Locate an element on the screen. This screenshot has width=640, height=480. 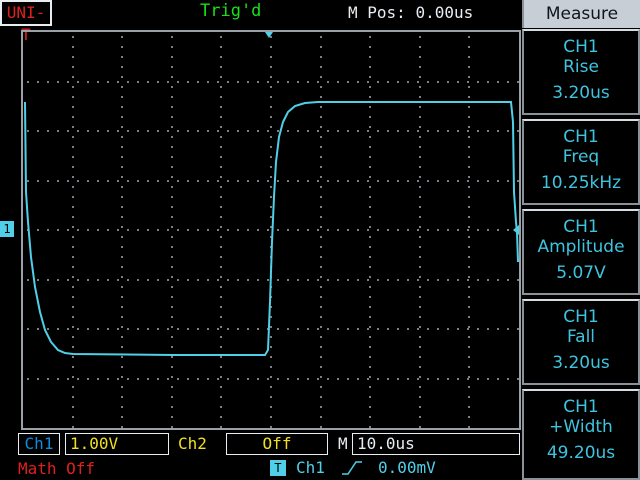
timebase-value: 10.0us is located at coordinates (436, 444).